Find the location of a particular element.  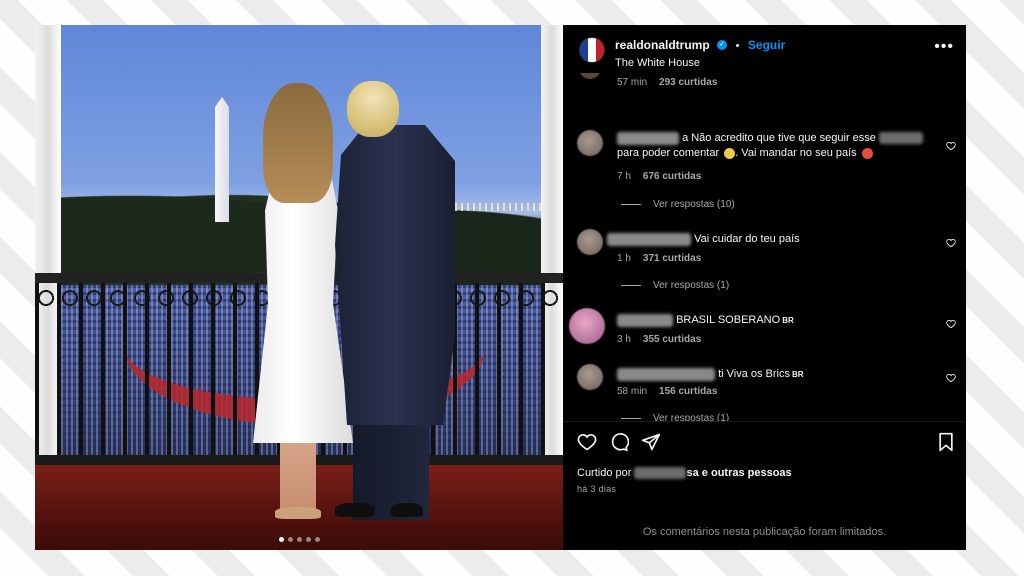

liked-by-partial-name: sa is located at coordinates (692, 473).